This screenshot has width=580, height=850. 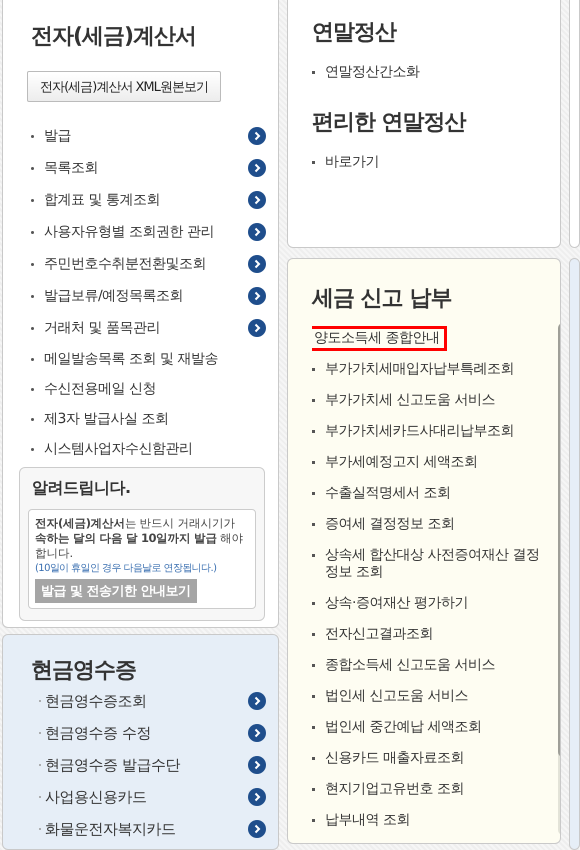 I want to click on menu-link: 납부내역 조회, so click(x=367, y=820).